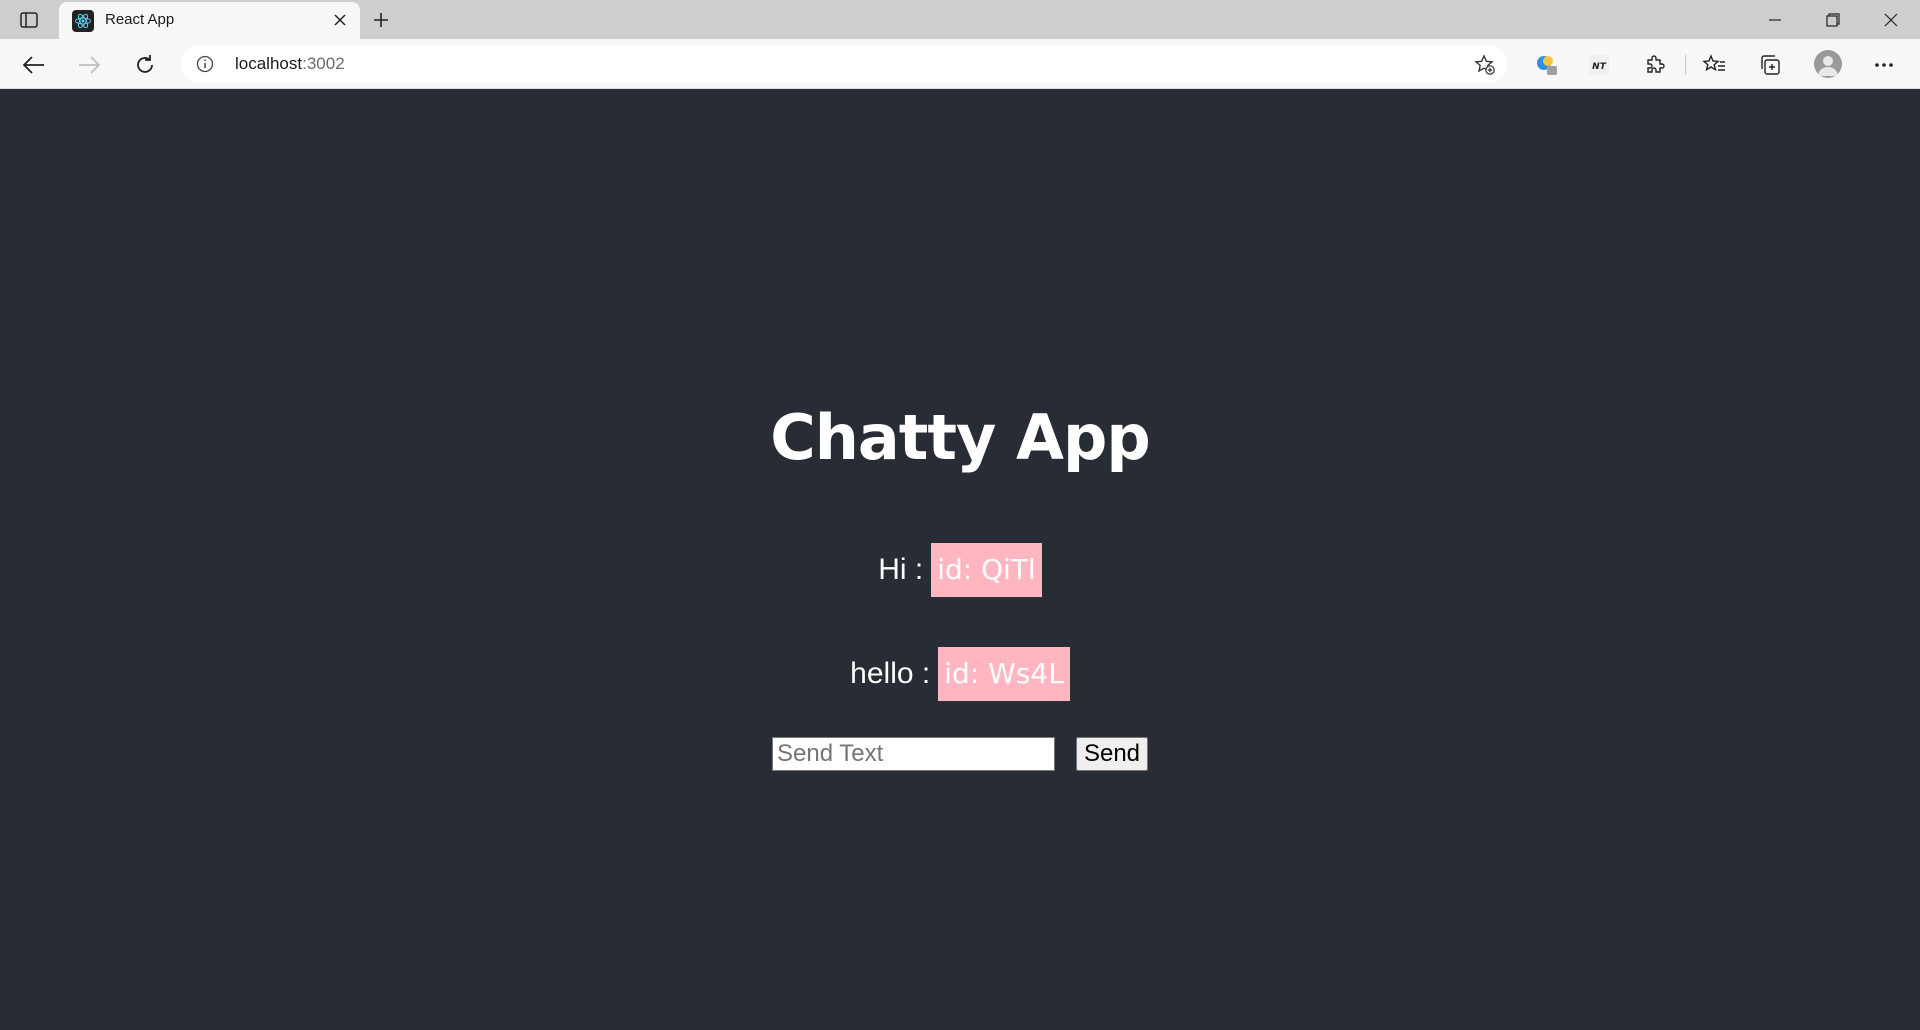 This screenshot has width=1920, height=1030. What do you see at coordinates (1833, 20) in the screenshot?
I see `restore-icon` at bounding box center [1833, 20].